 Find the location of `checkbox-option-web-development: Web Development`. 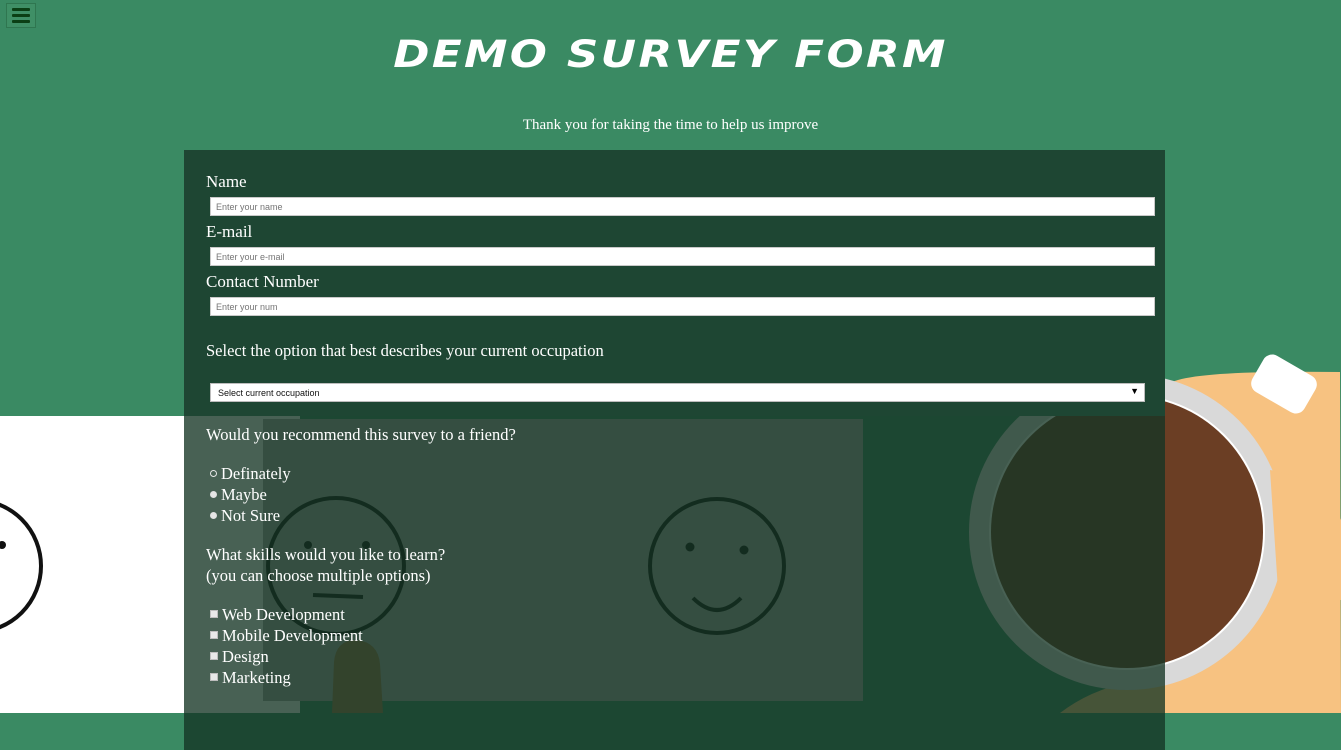

checkbox-option-web-development: Web Development is located at coordinates (277, 614).